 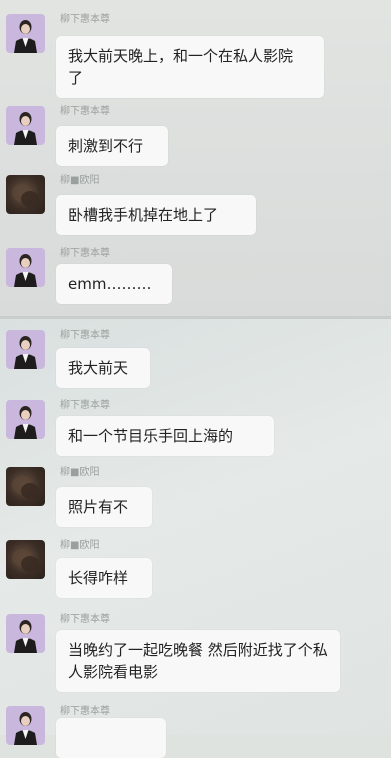 What do you see at coordinates (165, 436) in the screenshot?
I see `message-bubble: 和一个节目乐手回上海的` at bounding box center [165, 436].